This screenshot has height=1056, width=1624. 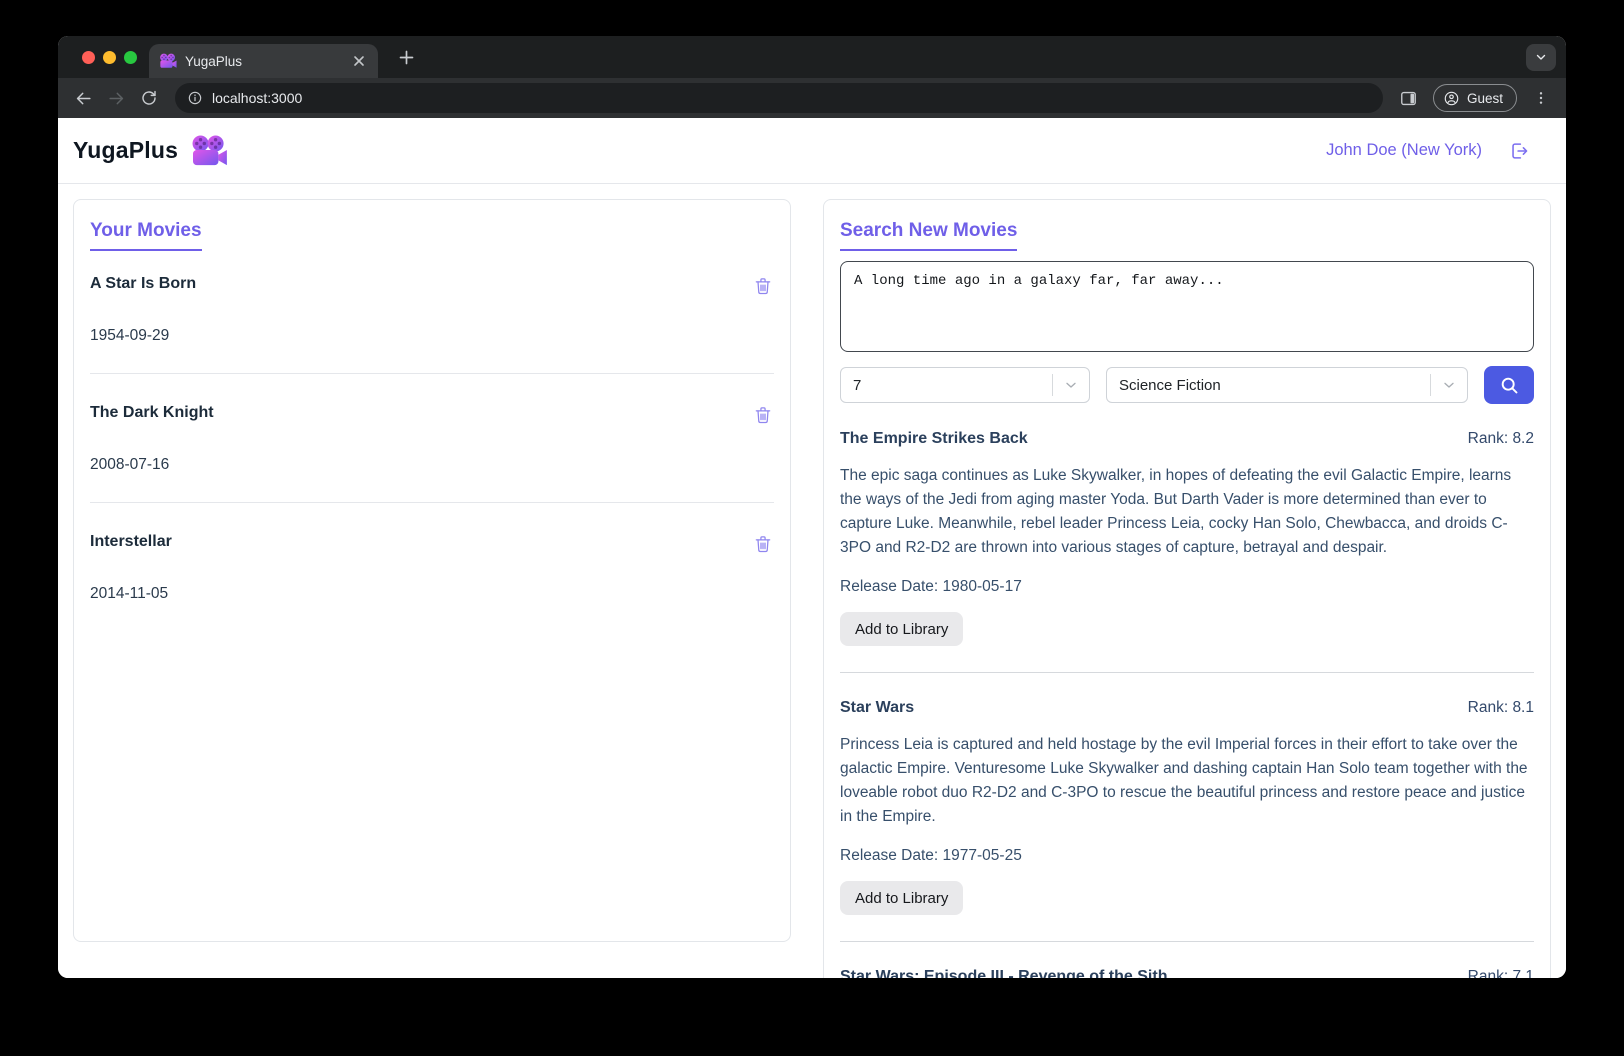 I want to click on user-profile-link: John Doe (New York), so click(x=1404, y=150).